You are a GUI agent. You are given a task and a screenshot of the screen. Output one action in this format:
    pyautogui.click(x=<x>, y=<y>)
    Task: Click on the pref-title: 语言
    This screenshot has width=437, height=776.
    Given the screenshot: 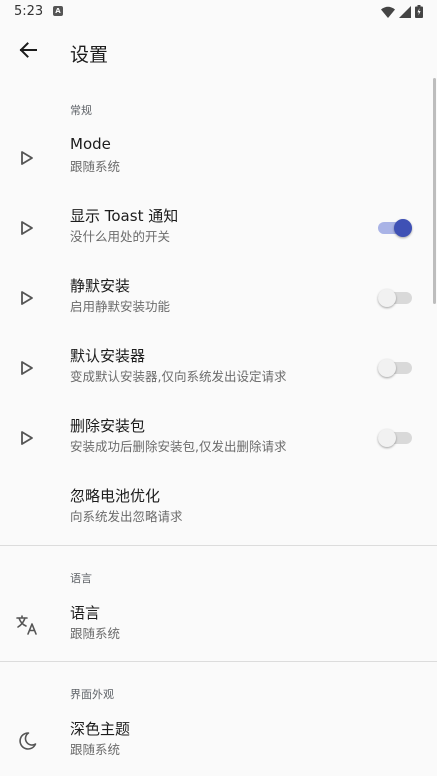 What is the action you would take?
    pyautogui.click(x=85, y=613)
    